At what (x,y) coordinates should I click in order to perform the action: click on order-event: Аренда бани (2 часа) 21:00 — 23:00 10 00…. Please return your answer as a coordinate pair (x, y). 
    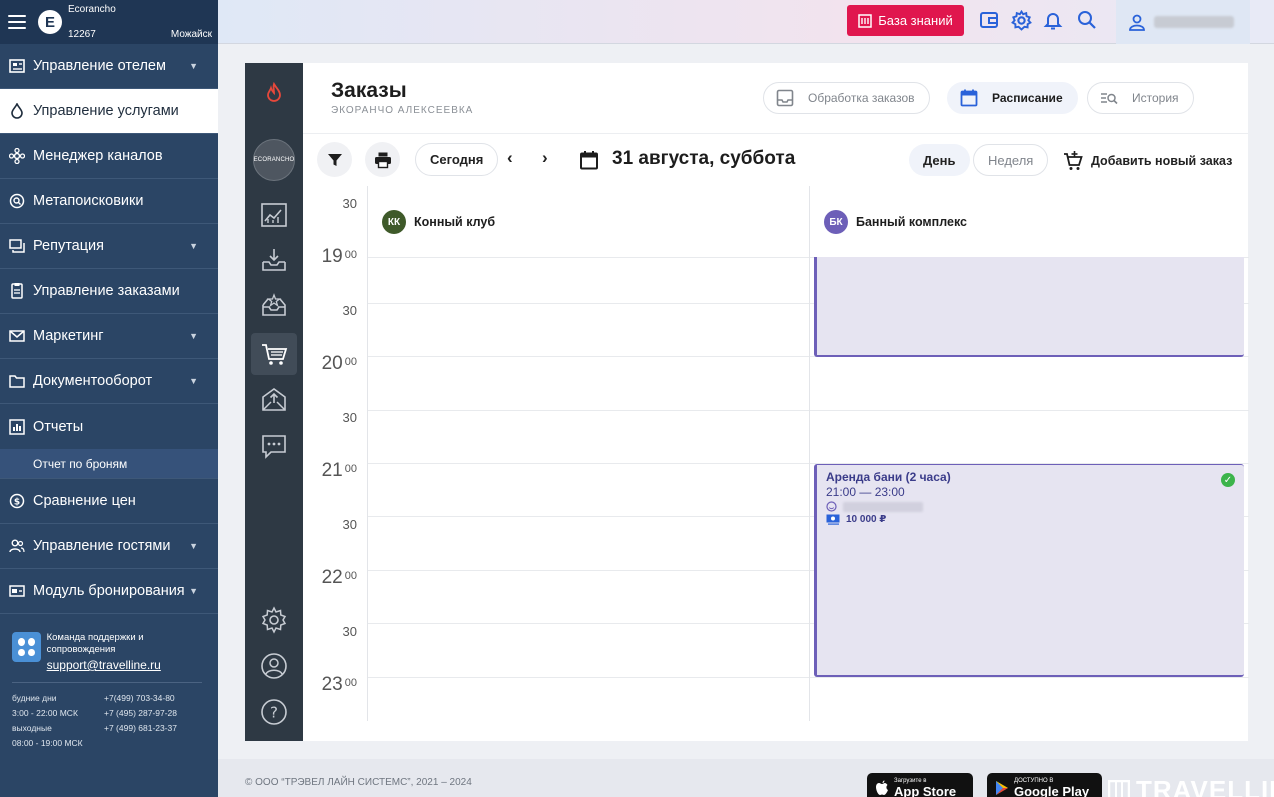
    Looking at the image, I should click on (1029, 570).